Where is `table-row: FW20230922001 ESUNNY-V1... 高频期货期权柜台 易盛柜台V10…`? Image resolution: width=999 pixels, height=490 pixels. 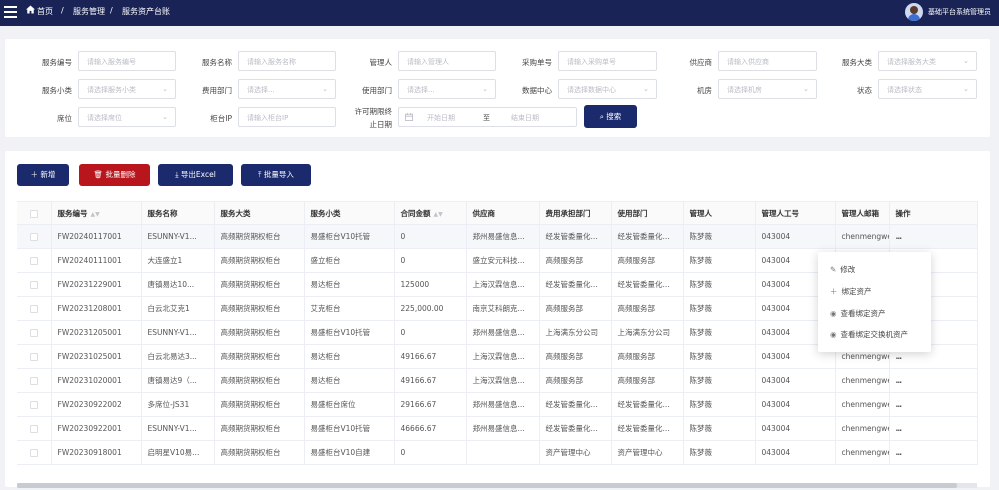 table-row: FW20230922001 ESUNNY-V1... 高频期货期权柜台 易盛柜台V10… is located at coordinates (497, 428).